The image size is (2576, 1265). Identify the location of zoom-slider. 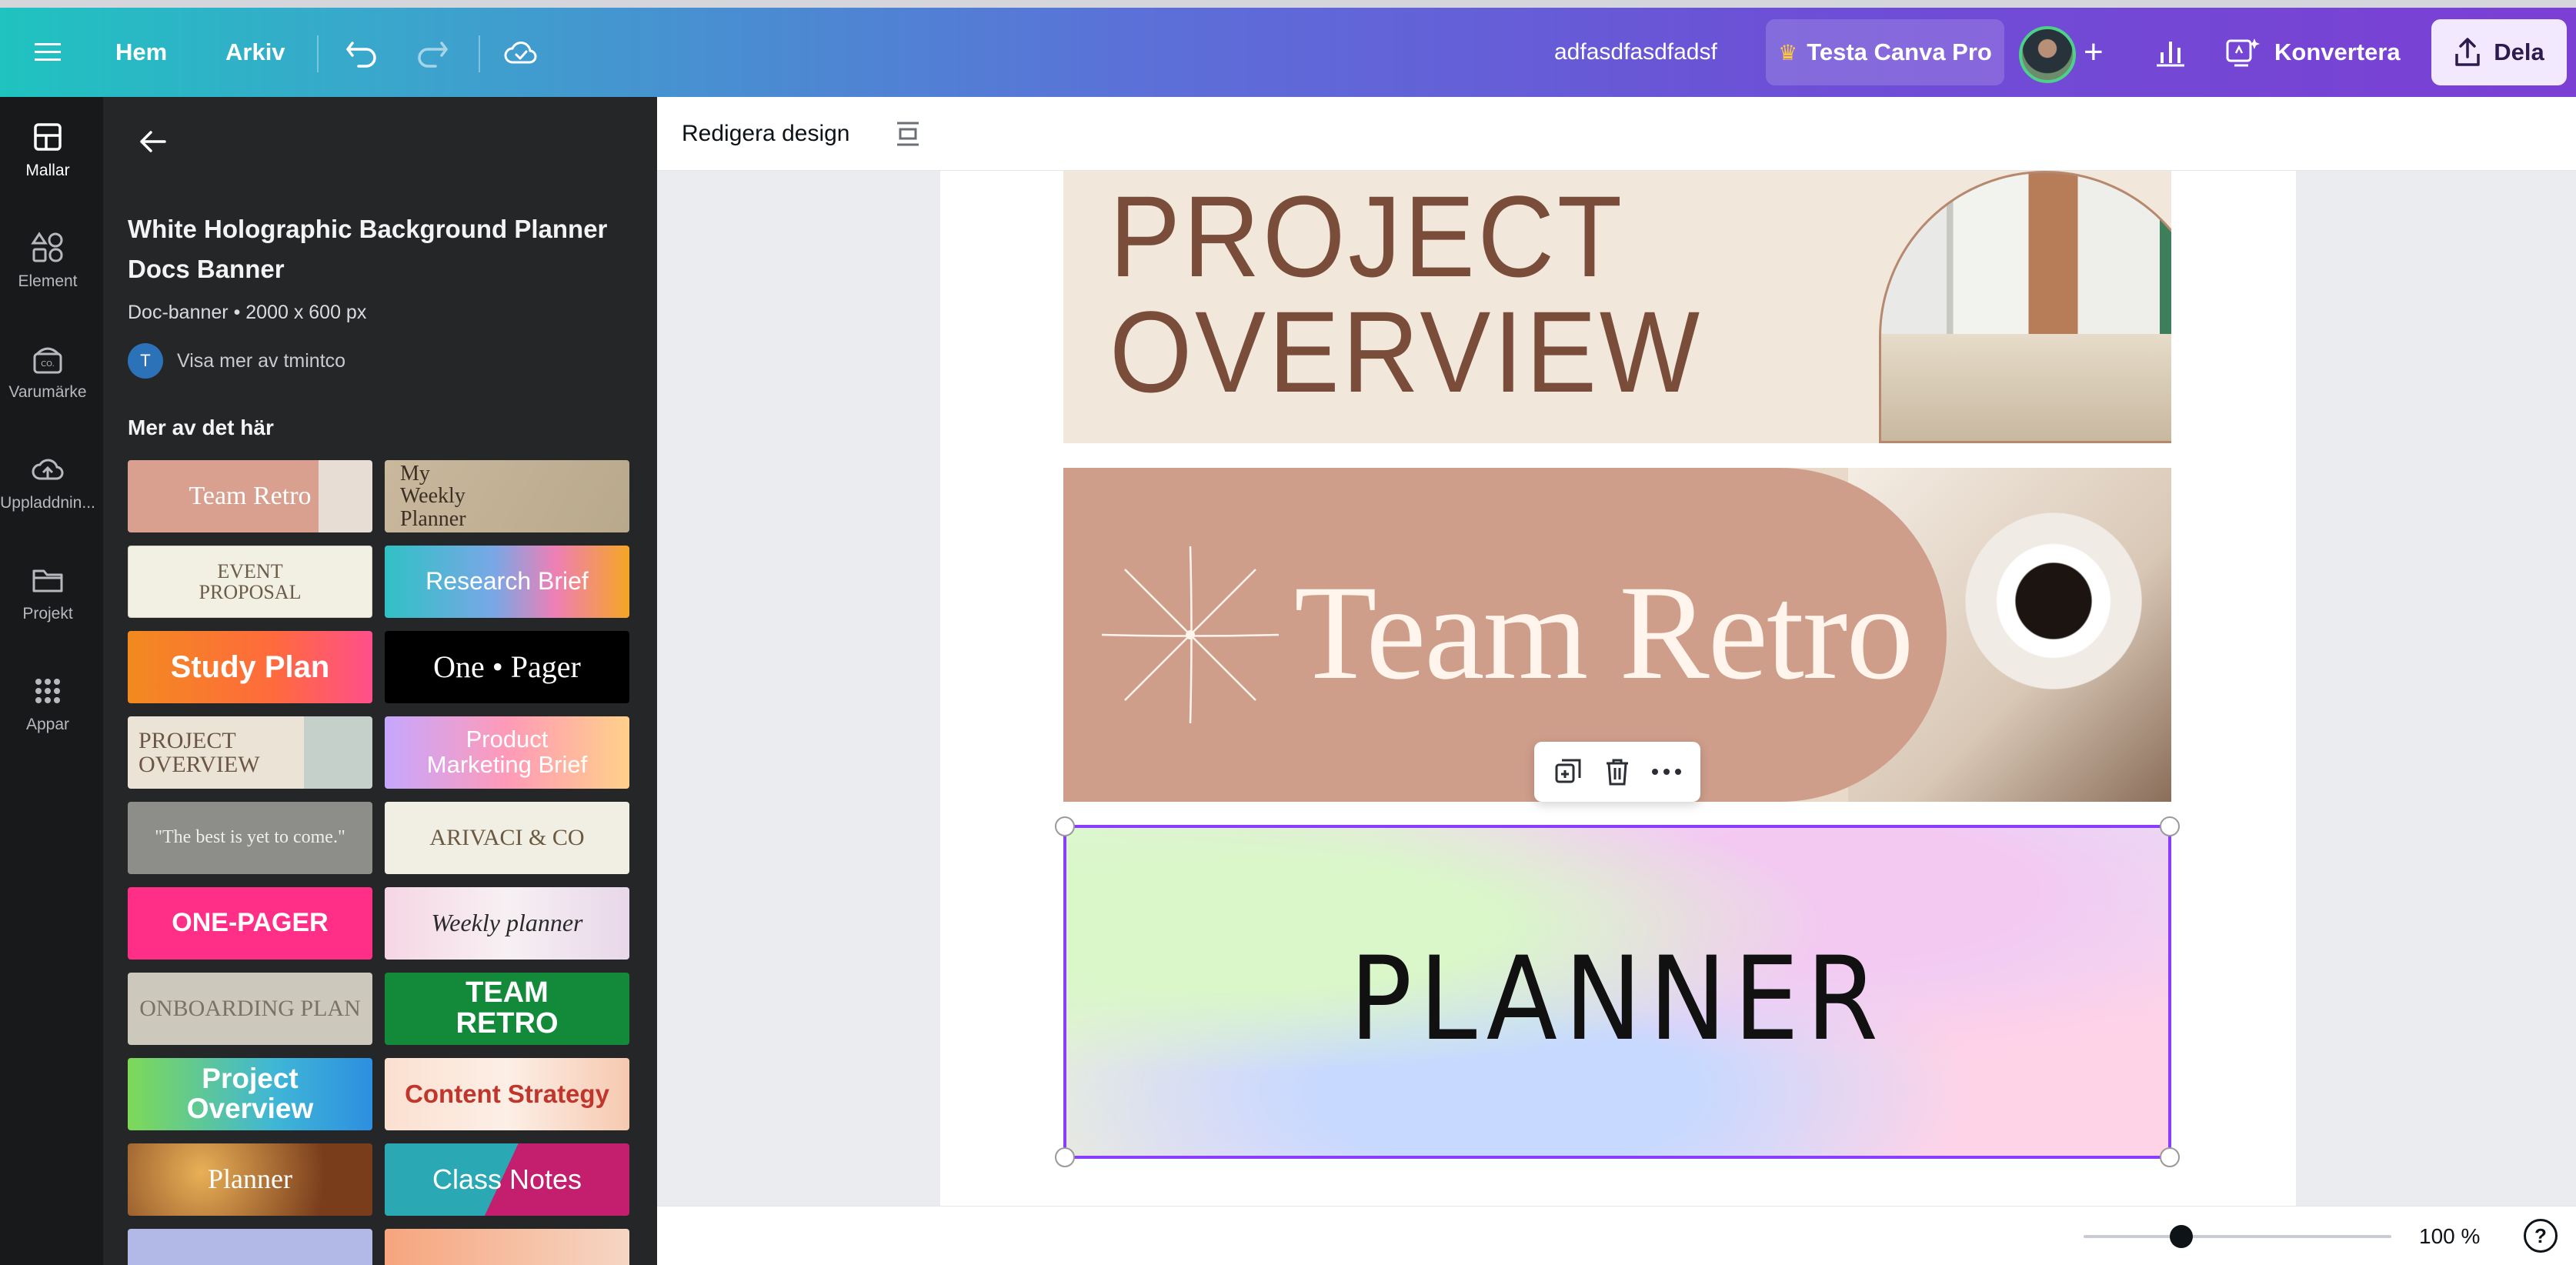
(2238, 1236).